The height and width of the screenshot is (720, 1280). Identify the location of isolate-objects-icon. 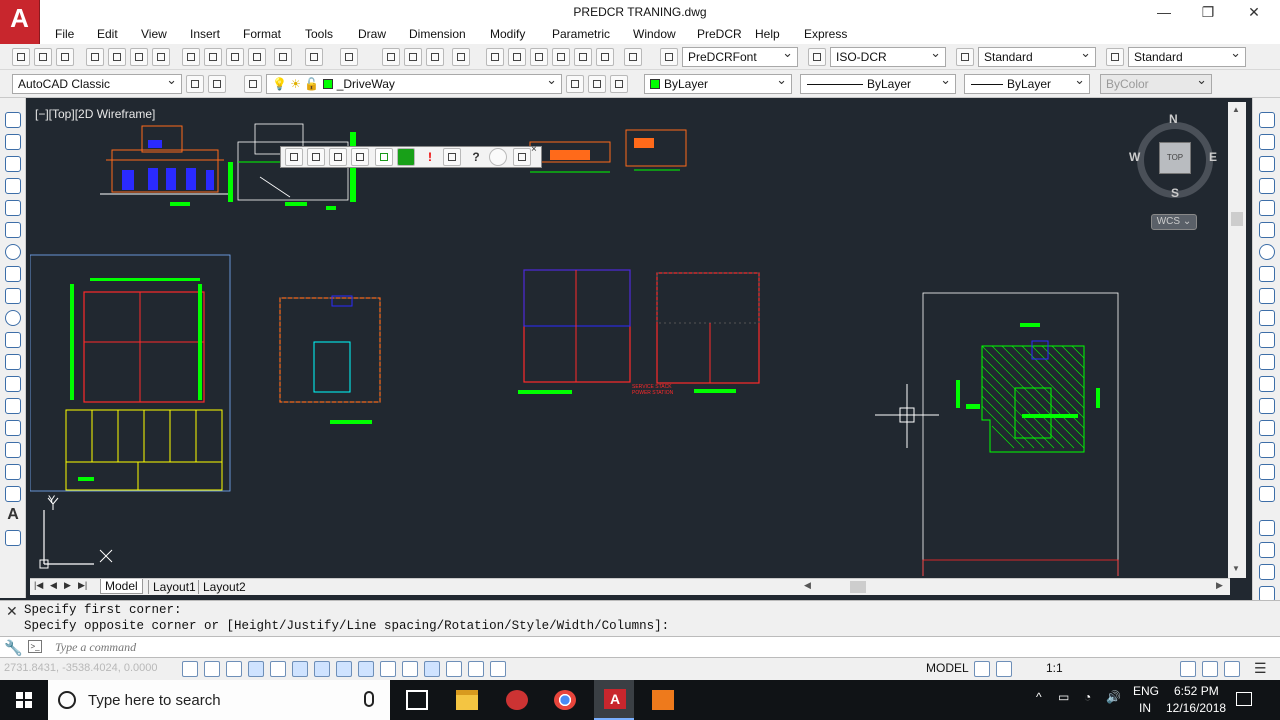
(1232, 669).